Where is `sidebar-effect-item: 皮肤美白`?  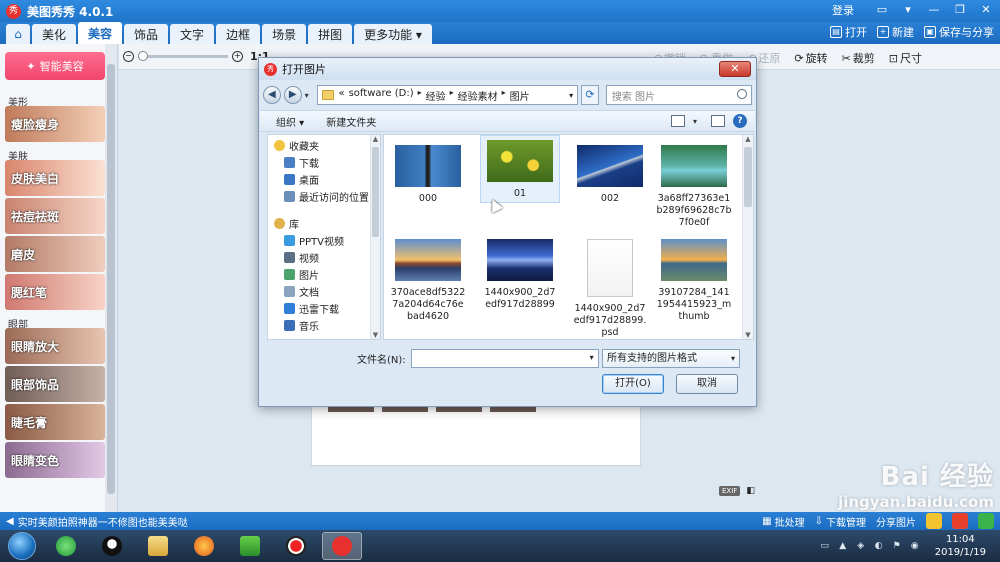 sidebar-effect-item: 皮肤美白 is located at coordinates (55, 178).